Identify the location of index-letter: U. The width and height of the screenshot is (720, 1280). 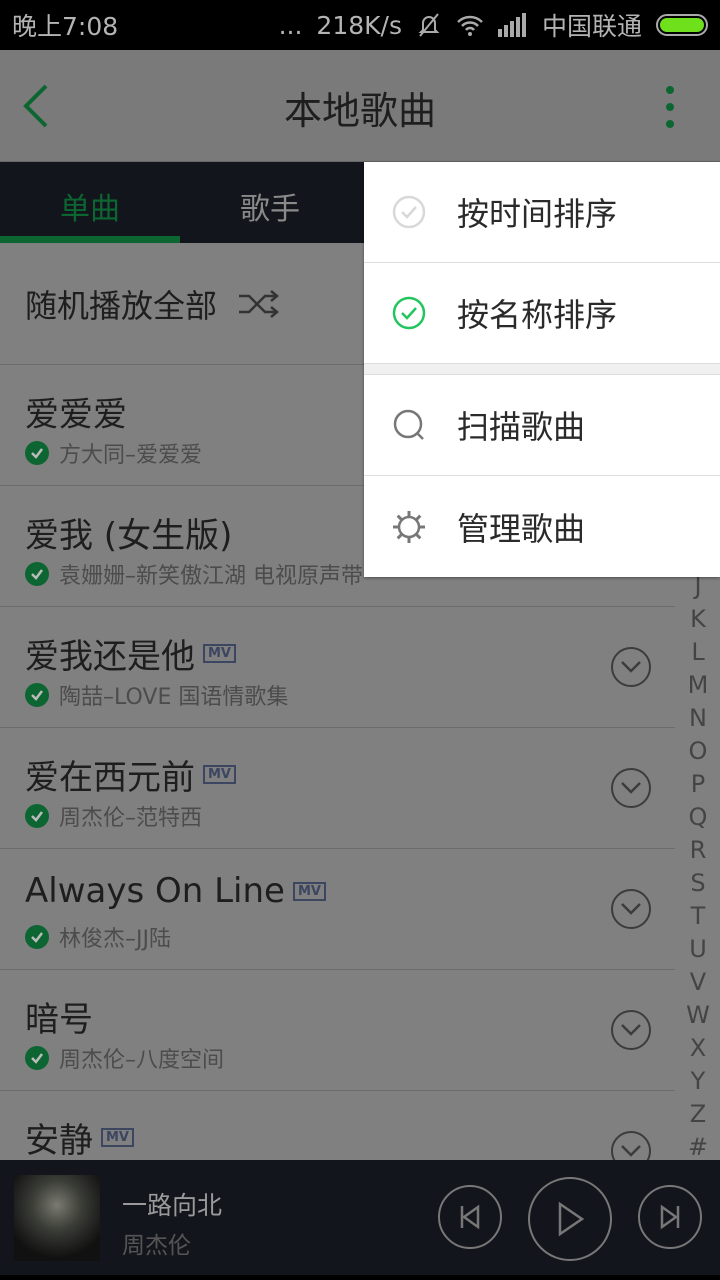
(698, 949).